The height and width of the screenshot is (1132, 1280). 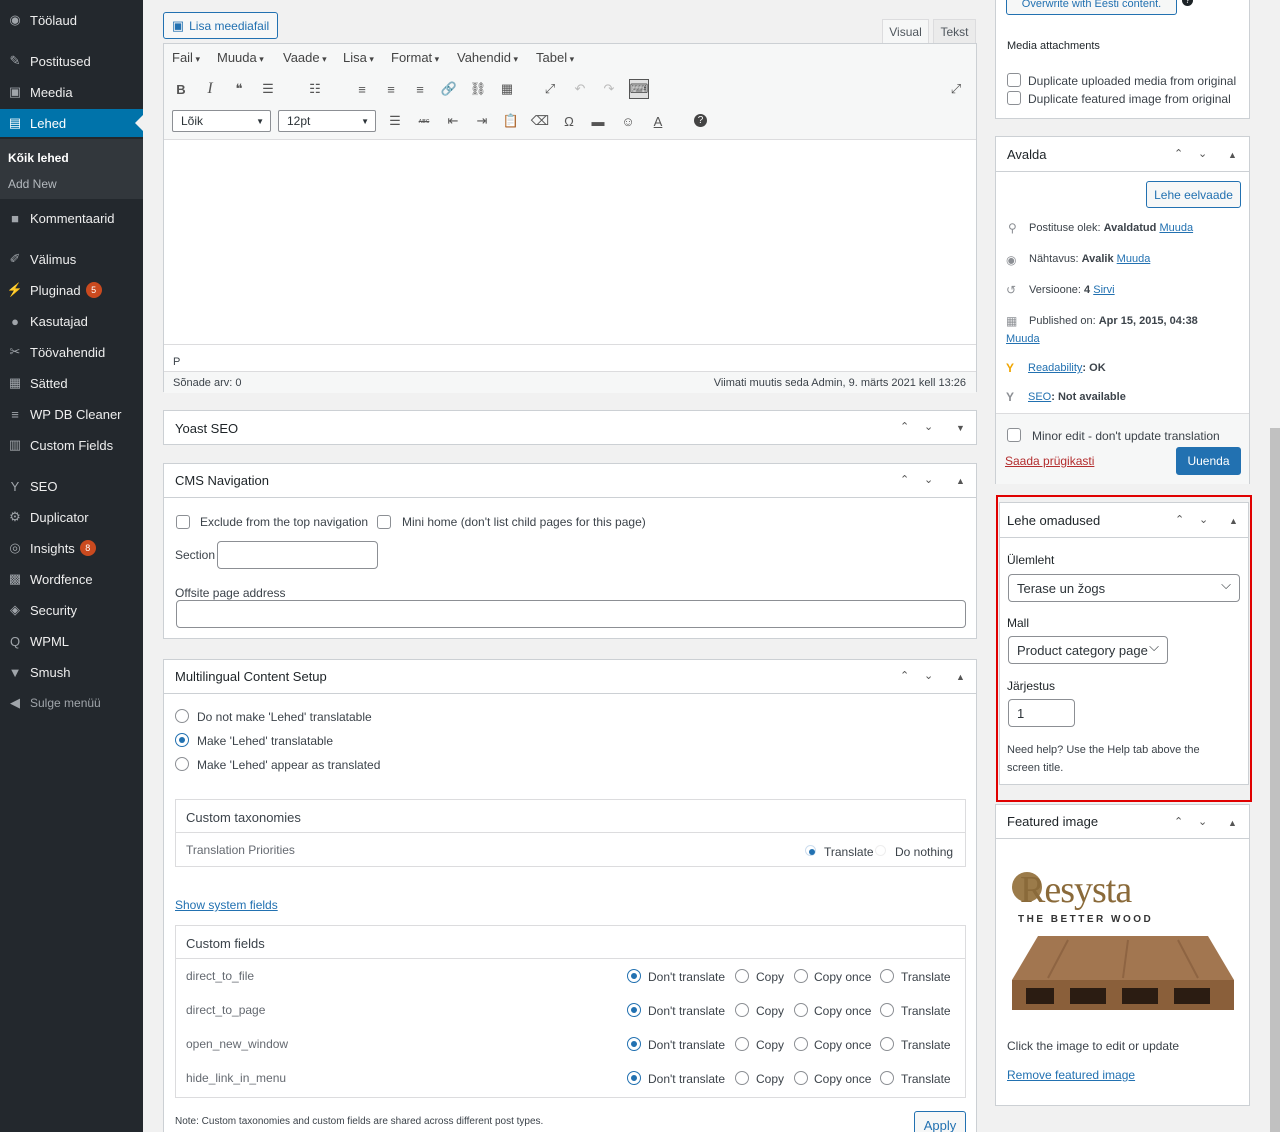 What do you see at coordinates (71, 383) in the screenshot?
I see `sidebar-item-sätted: ▦ Sätted` at bounding box center [71, 383].